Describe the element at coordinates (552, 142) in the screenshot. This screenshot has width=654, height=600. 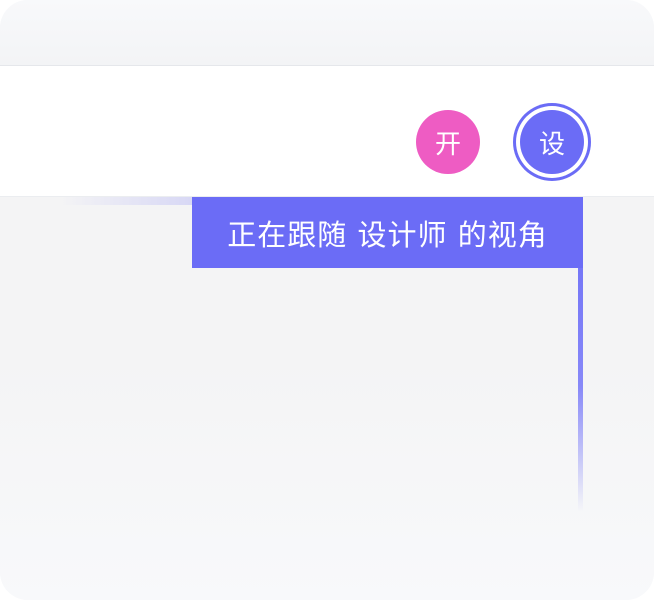
I see `collaborator-avatar-designer-followed: 设` at that location.